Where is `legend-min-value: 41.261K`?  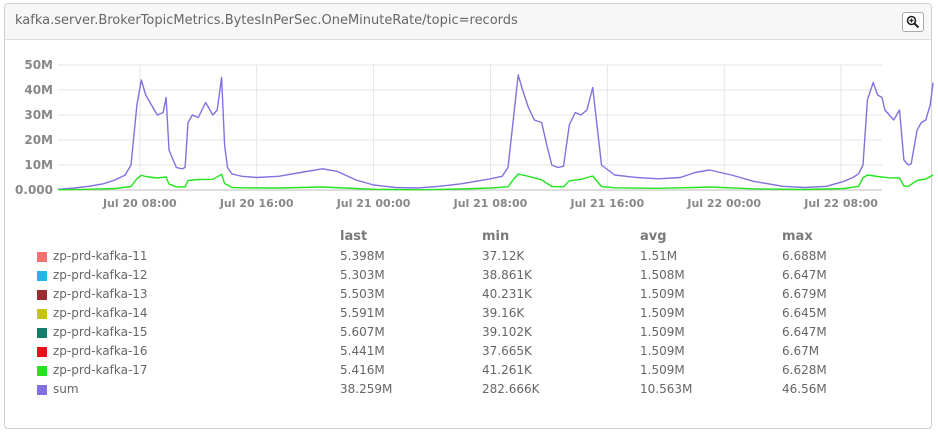 legend-min-value: 41.261K is located at coordinates (507, 370).